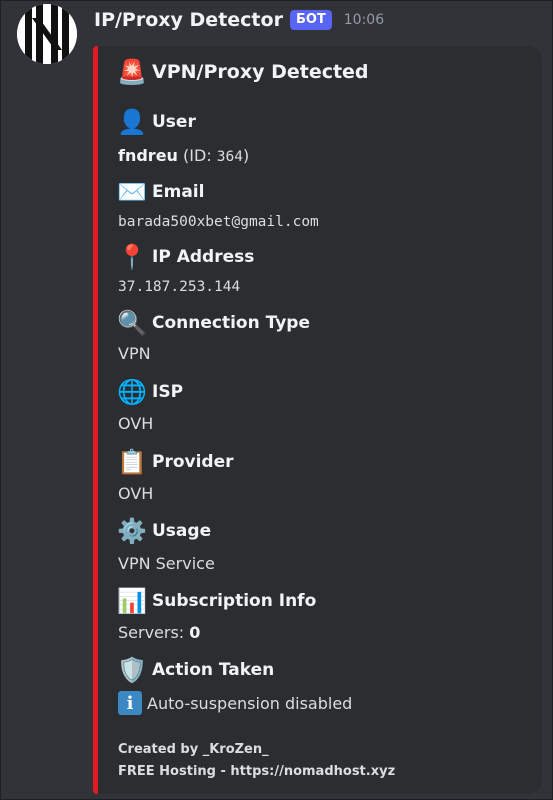  Describe the element at coordinates (148, 155) in the screenshot. I see `username: fndreu` at that location.